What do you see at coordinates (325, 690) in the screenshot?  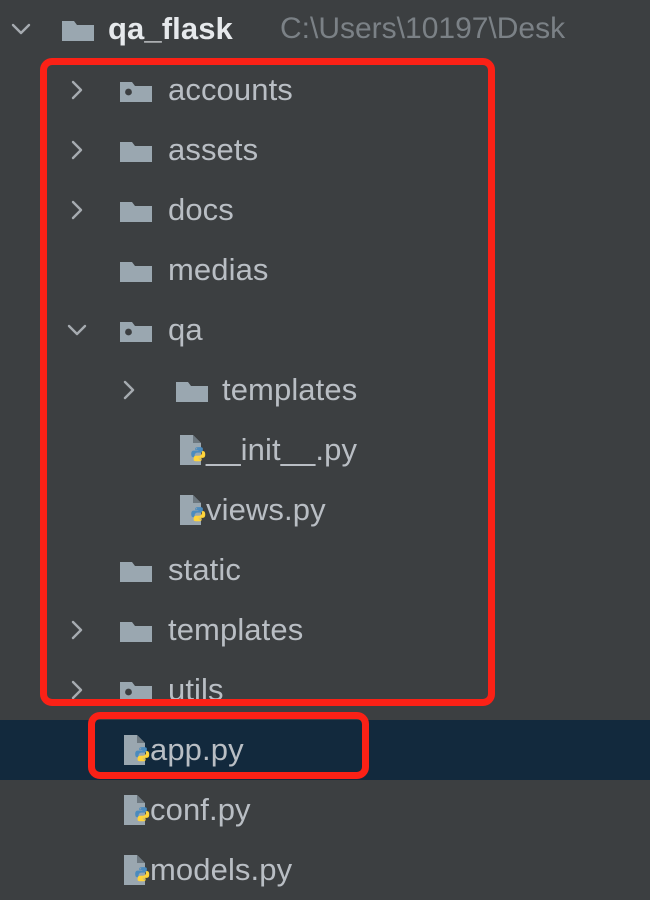 I see `tree-row: utils` at bounding box center [325, 690].